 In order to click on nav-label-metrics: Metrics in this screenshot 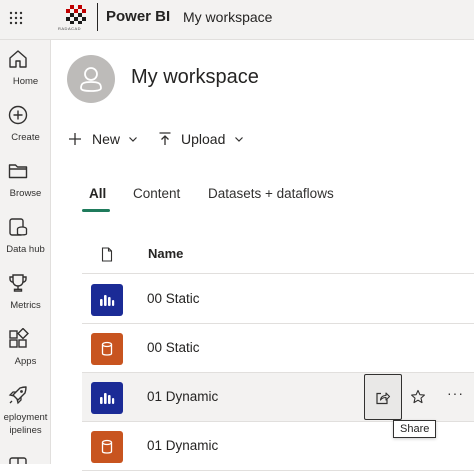, I will do `click(25, 305)`.